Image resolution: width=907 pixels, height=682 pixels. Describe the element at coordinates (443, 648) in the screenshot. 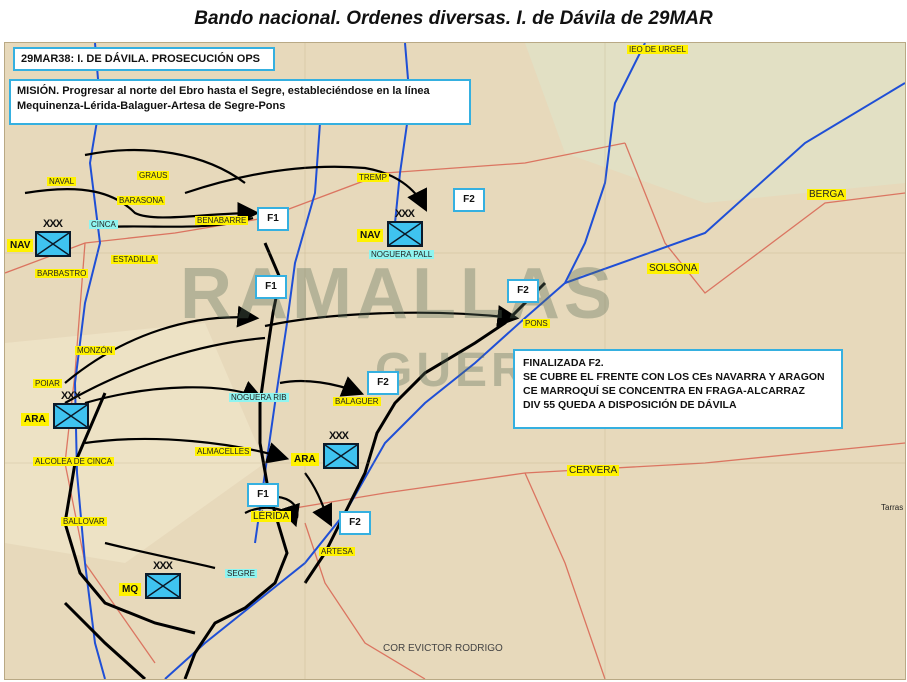

I see `map-credit: COR EVICTOR RODRIGO` at that location.